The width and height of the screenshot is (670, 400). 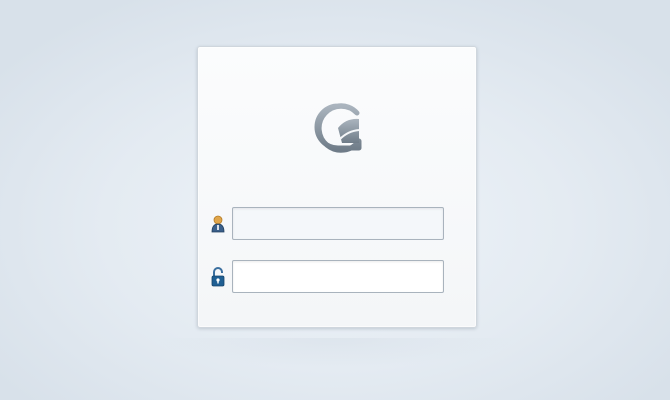 What do you see at coordinates (338, 127) in the screenshot?
I see `brand-logo-icon` at bounding box center [338, 127].